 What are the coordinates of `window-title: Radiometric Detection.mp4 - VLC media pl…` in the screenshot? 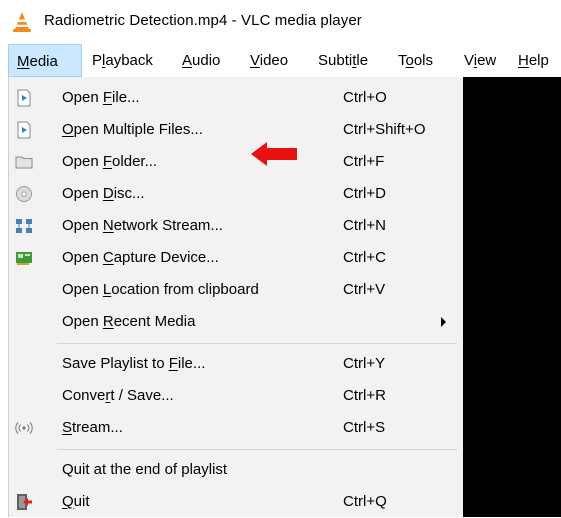 It's located at (203, 20).